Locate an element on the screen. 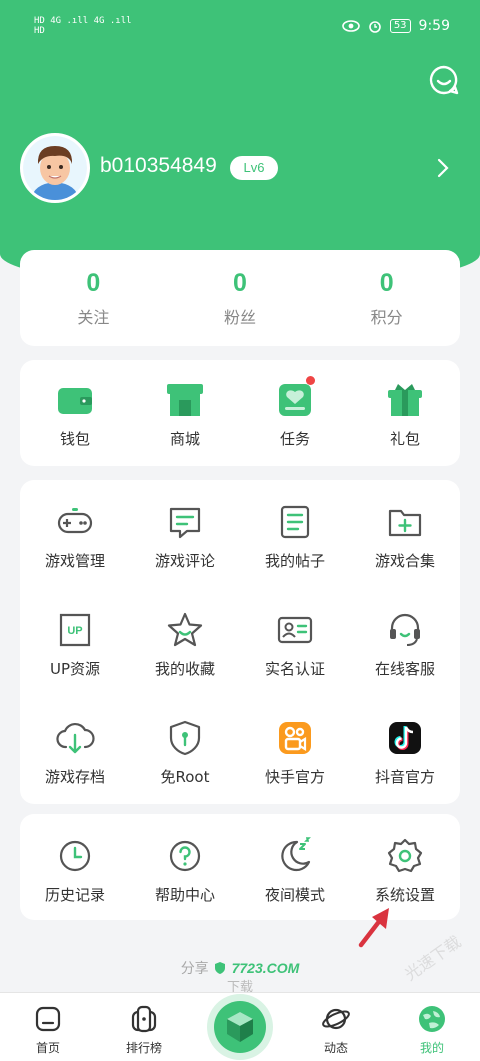  moon-icon is located at coordinates (296, 854).